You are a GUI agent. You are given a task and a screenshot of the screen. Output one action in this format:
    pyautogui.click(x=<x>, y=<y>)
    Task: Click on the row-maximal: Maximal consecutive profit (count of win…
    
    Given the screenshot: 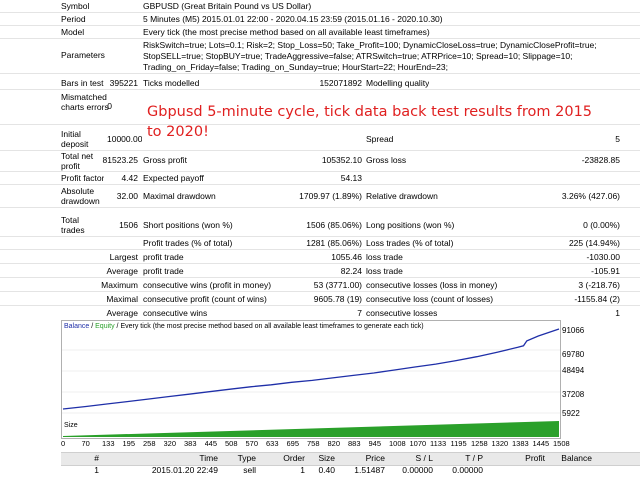 What is the action you would take?
    pyautogui.click(x=320, y=299)
    